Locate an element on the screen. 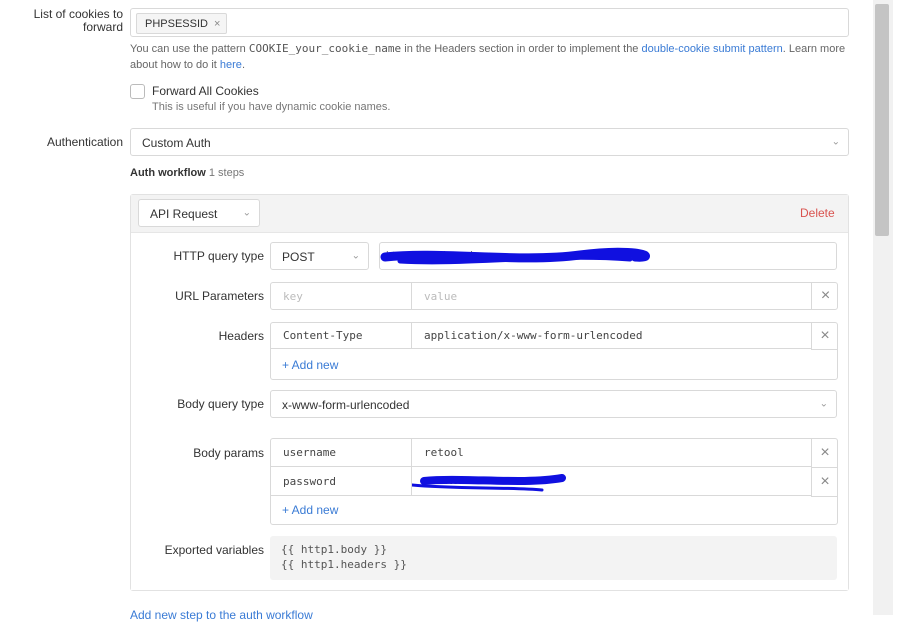 The height and width of the screenshot is (622, 921). exported-variables-box: {{ http1.body }} {{ http1.headers }} is located at coordinates (553, 558).